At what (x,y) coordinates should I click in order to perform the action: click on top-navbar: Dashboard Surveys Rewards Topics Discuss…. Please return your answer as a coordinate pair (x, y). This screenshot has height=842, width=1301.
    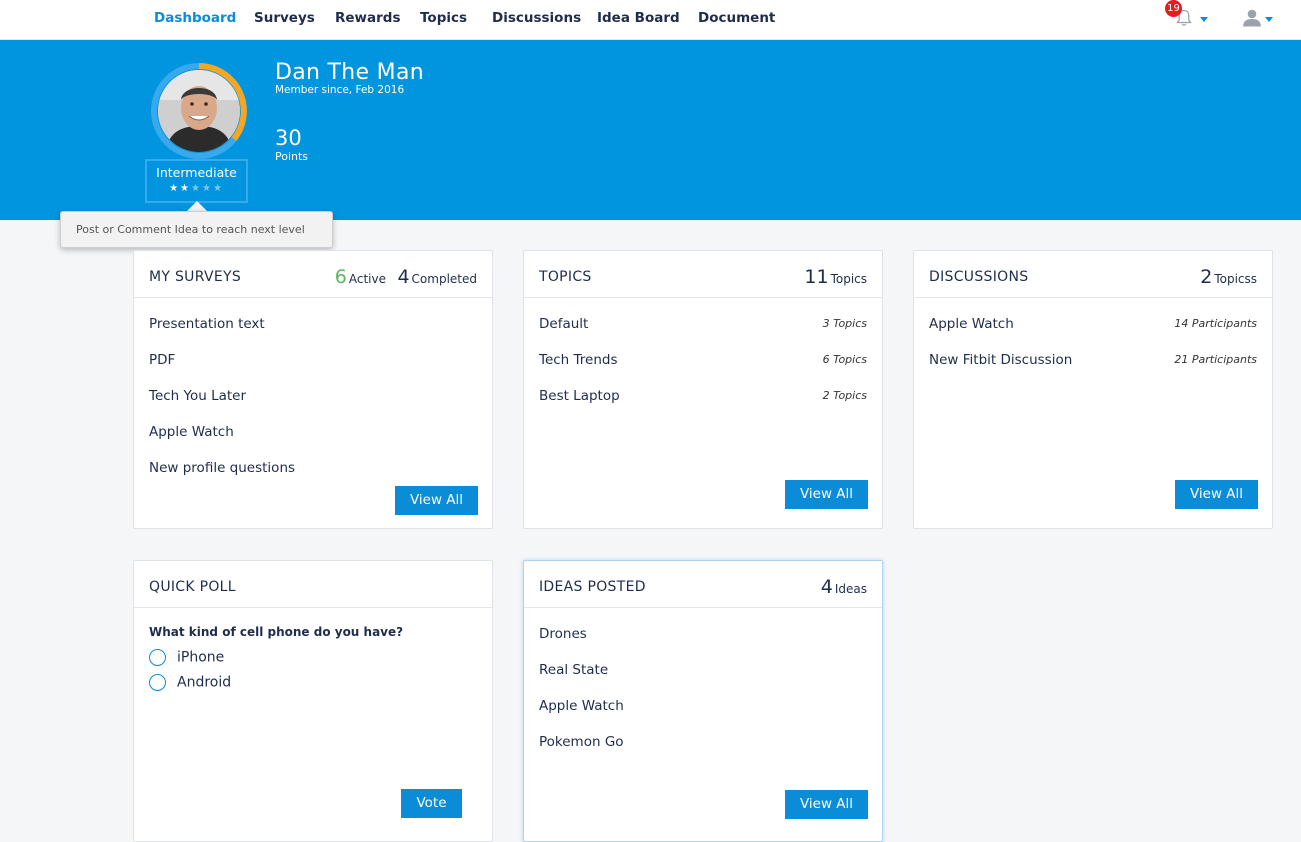
    Looking at the image, I should click on (650, 20).